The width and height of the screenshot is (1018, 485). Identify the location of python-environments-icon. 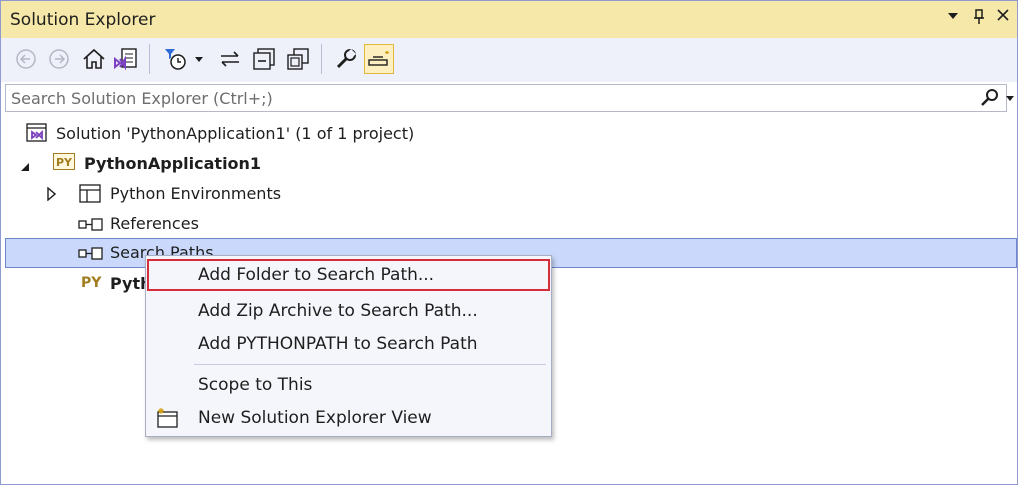
(90, 196).